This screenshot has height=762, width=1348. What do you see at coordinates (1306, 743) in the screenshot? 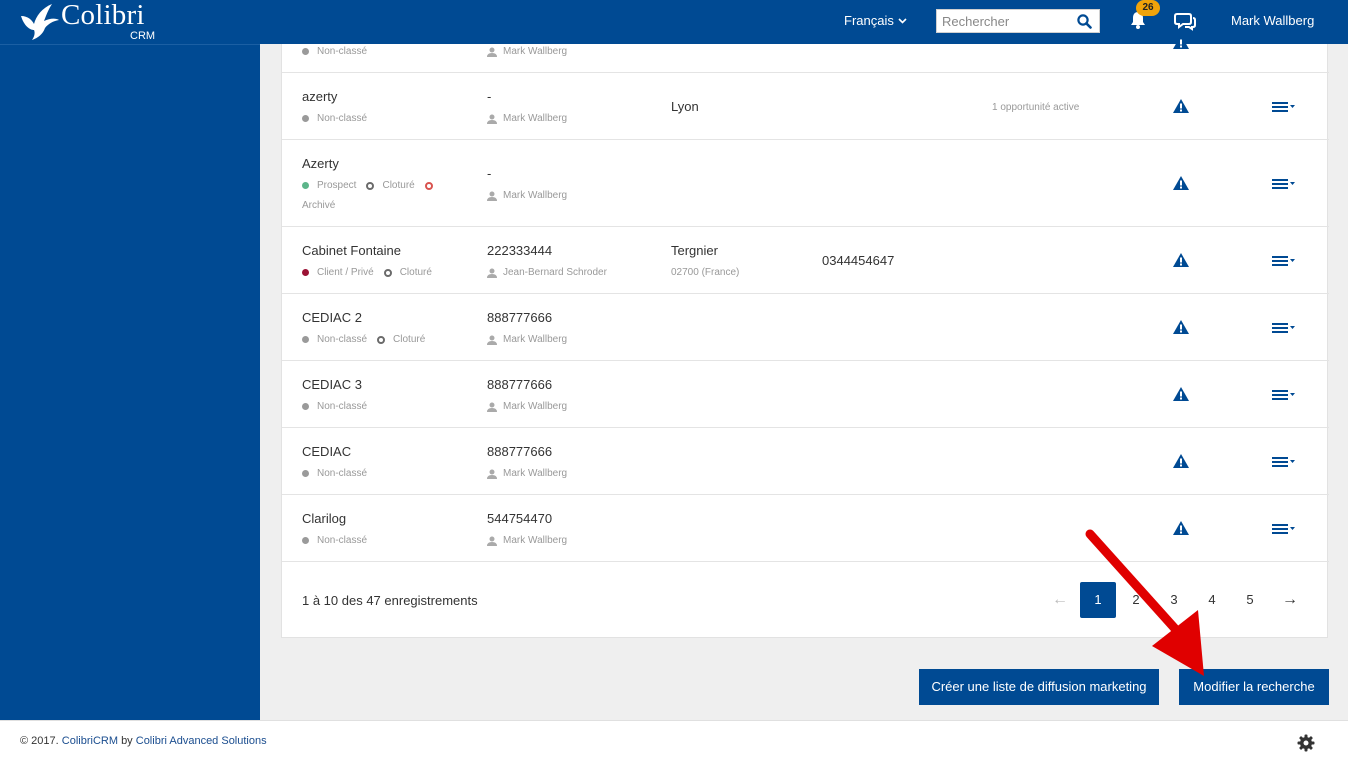
I see `gear-icon` at bounding box center [1306, 743].